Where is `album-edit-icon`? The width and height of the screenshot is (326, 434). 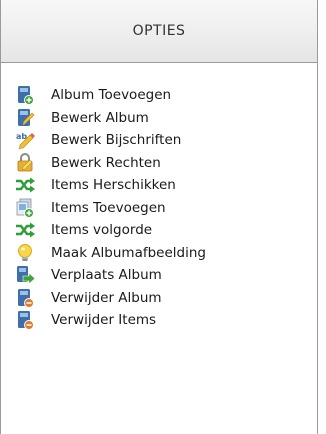 album-edit-icon is located at coordinates (25, 118).